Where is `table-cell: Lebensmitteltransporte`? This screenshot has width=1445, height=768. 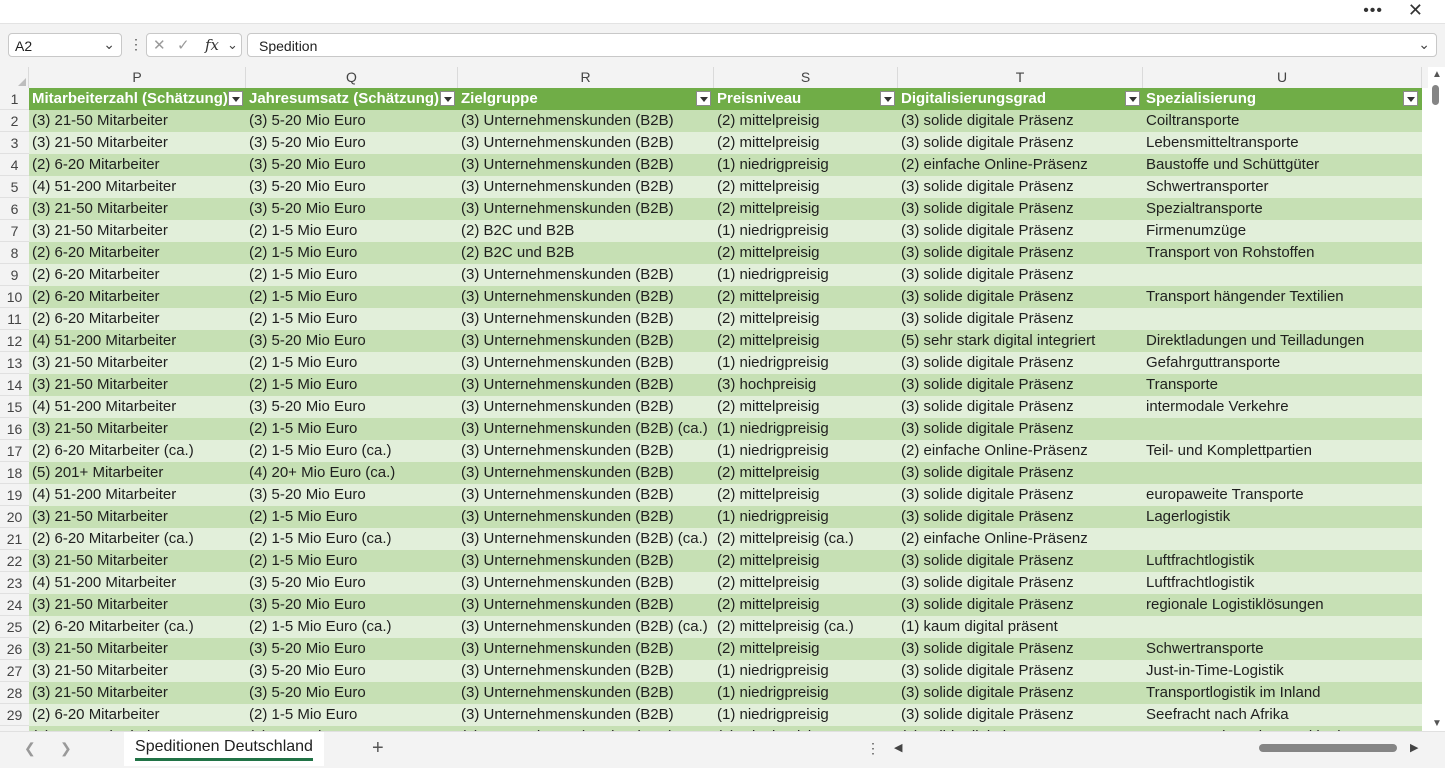 table-cell: Lebensmitteltransporte is located at coordinates (1282, 143).